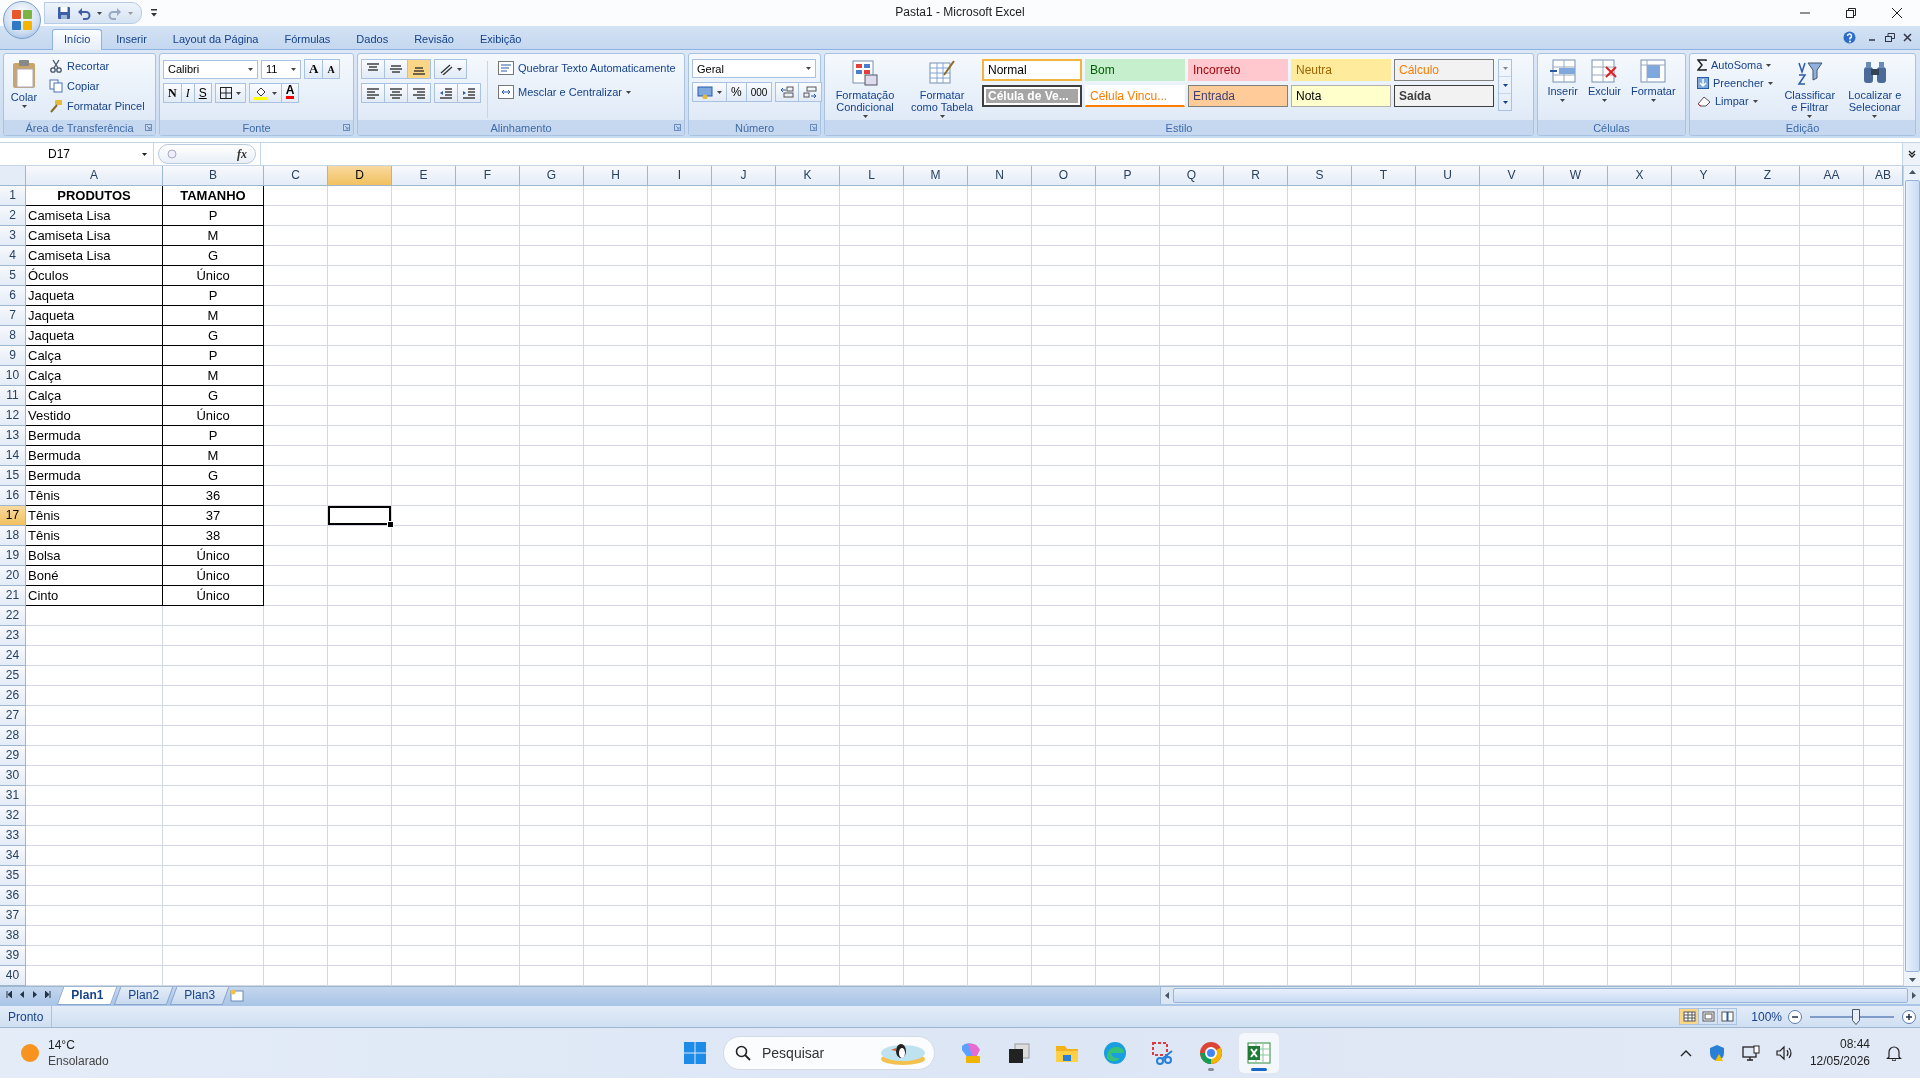 The width and height of the screenshot is (1920, 1080). Describe the element at coordinates (446, 93) in the screenshot. I see `decrease-indent-button` at that location.